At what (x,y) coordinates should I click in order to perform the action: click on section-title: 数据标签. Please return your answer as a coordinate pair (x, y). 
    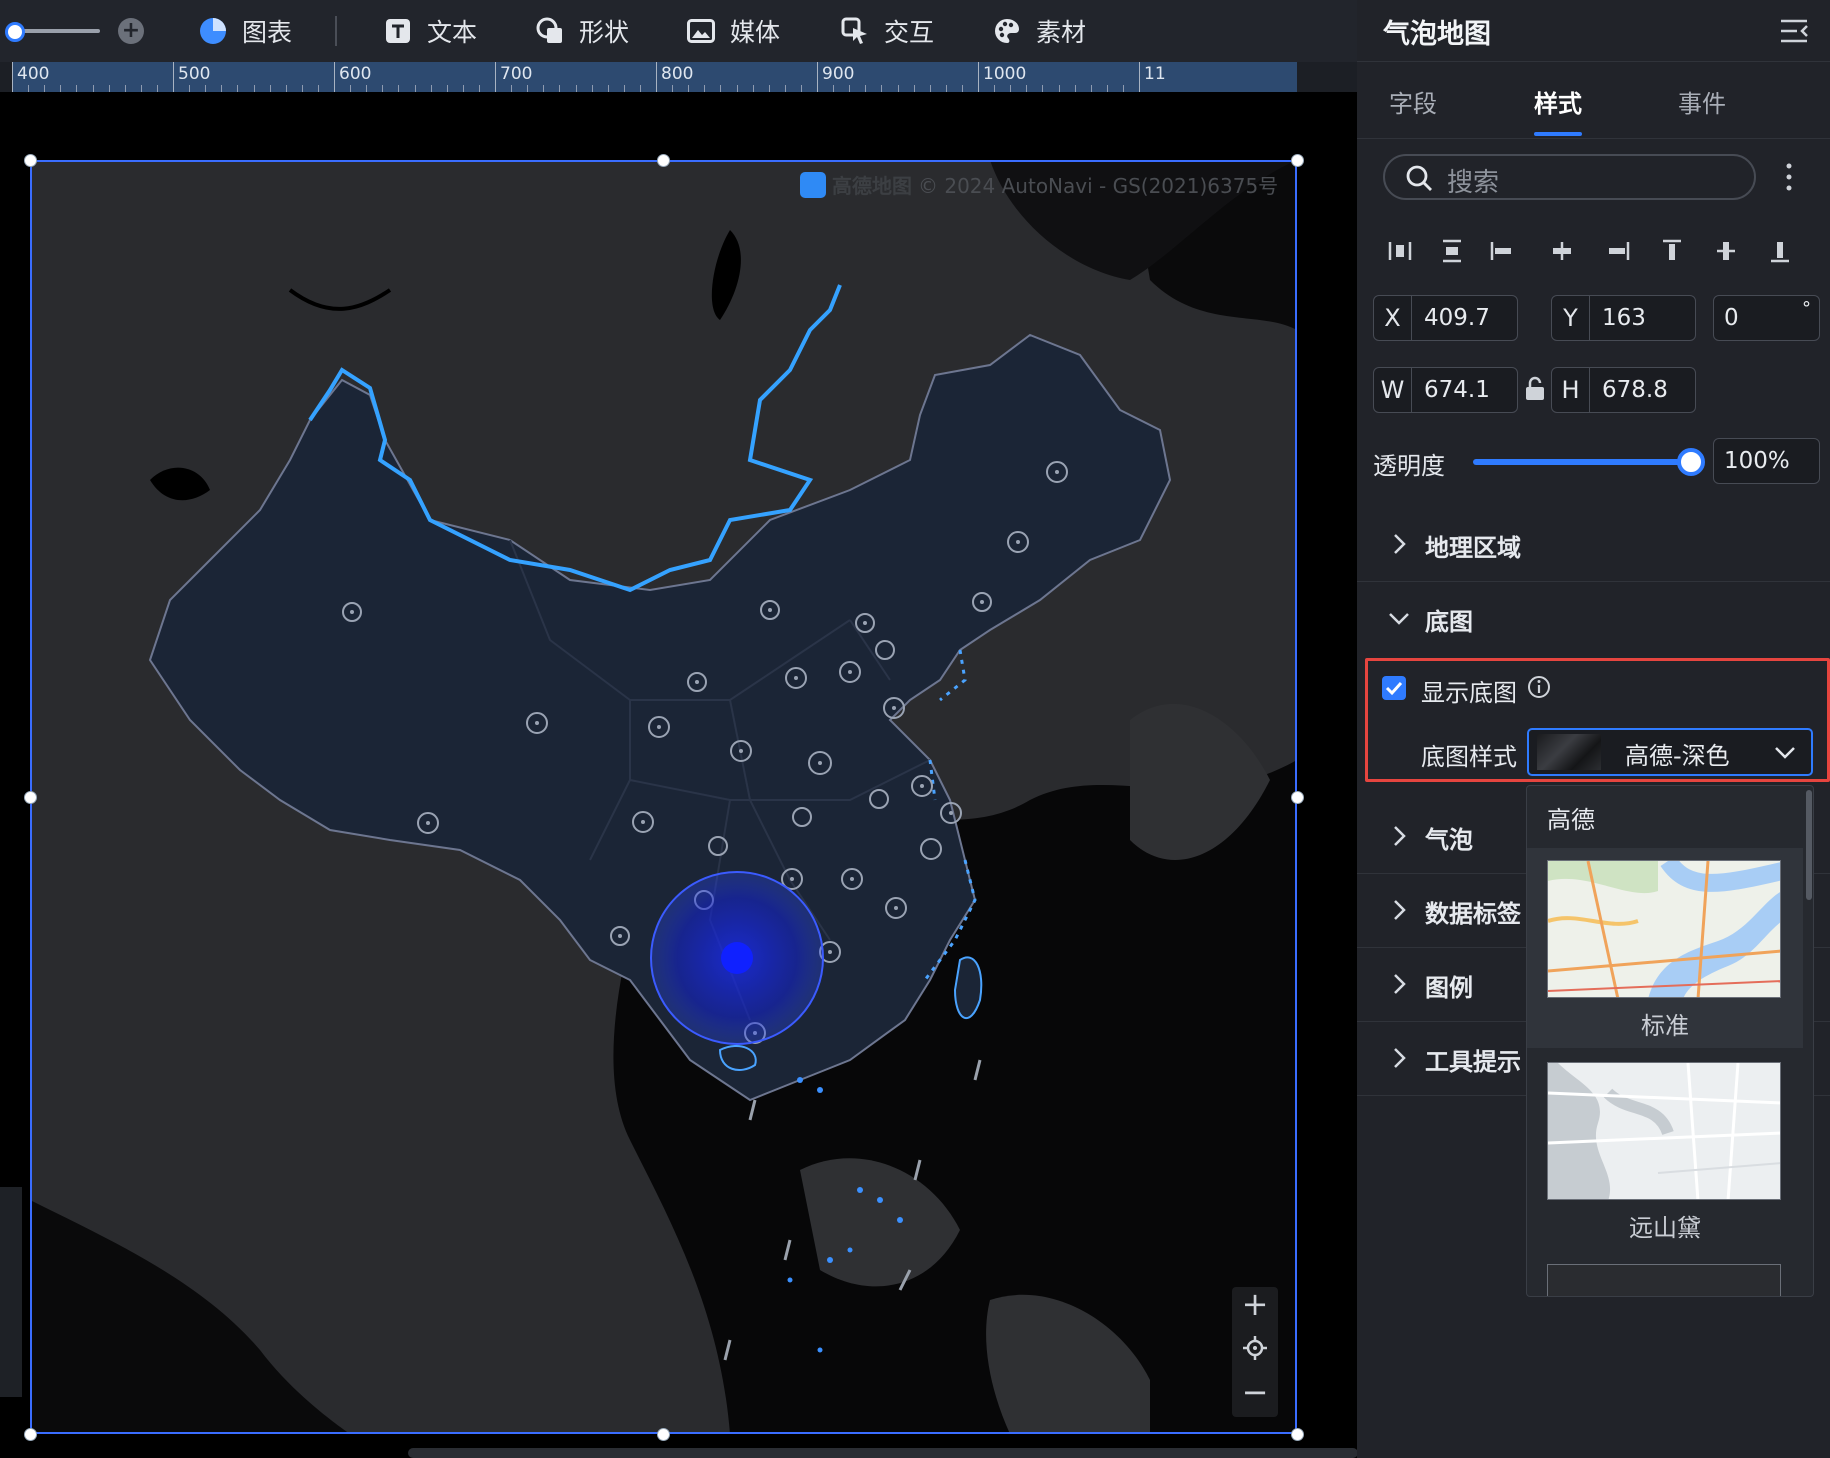
    Looking at the image, I should click on (1473, 914).